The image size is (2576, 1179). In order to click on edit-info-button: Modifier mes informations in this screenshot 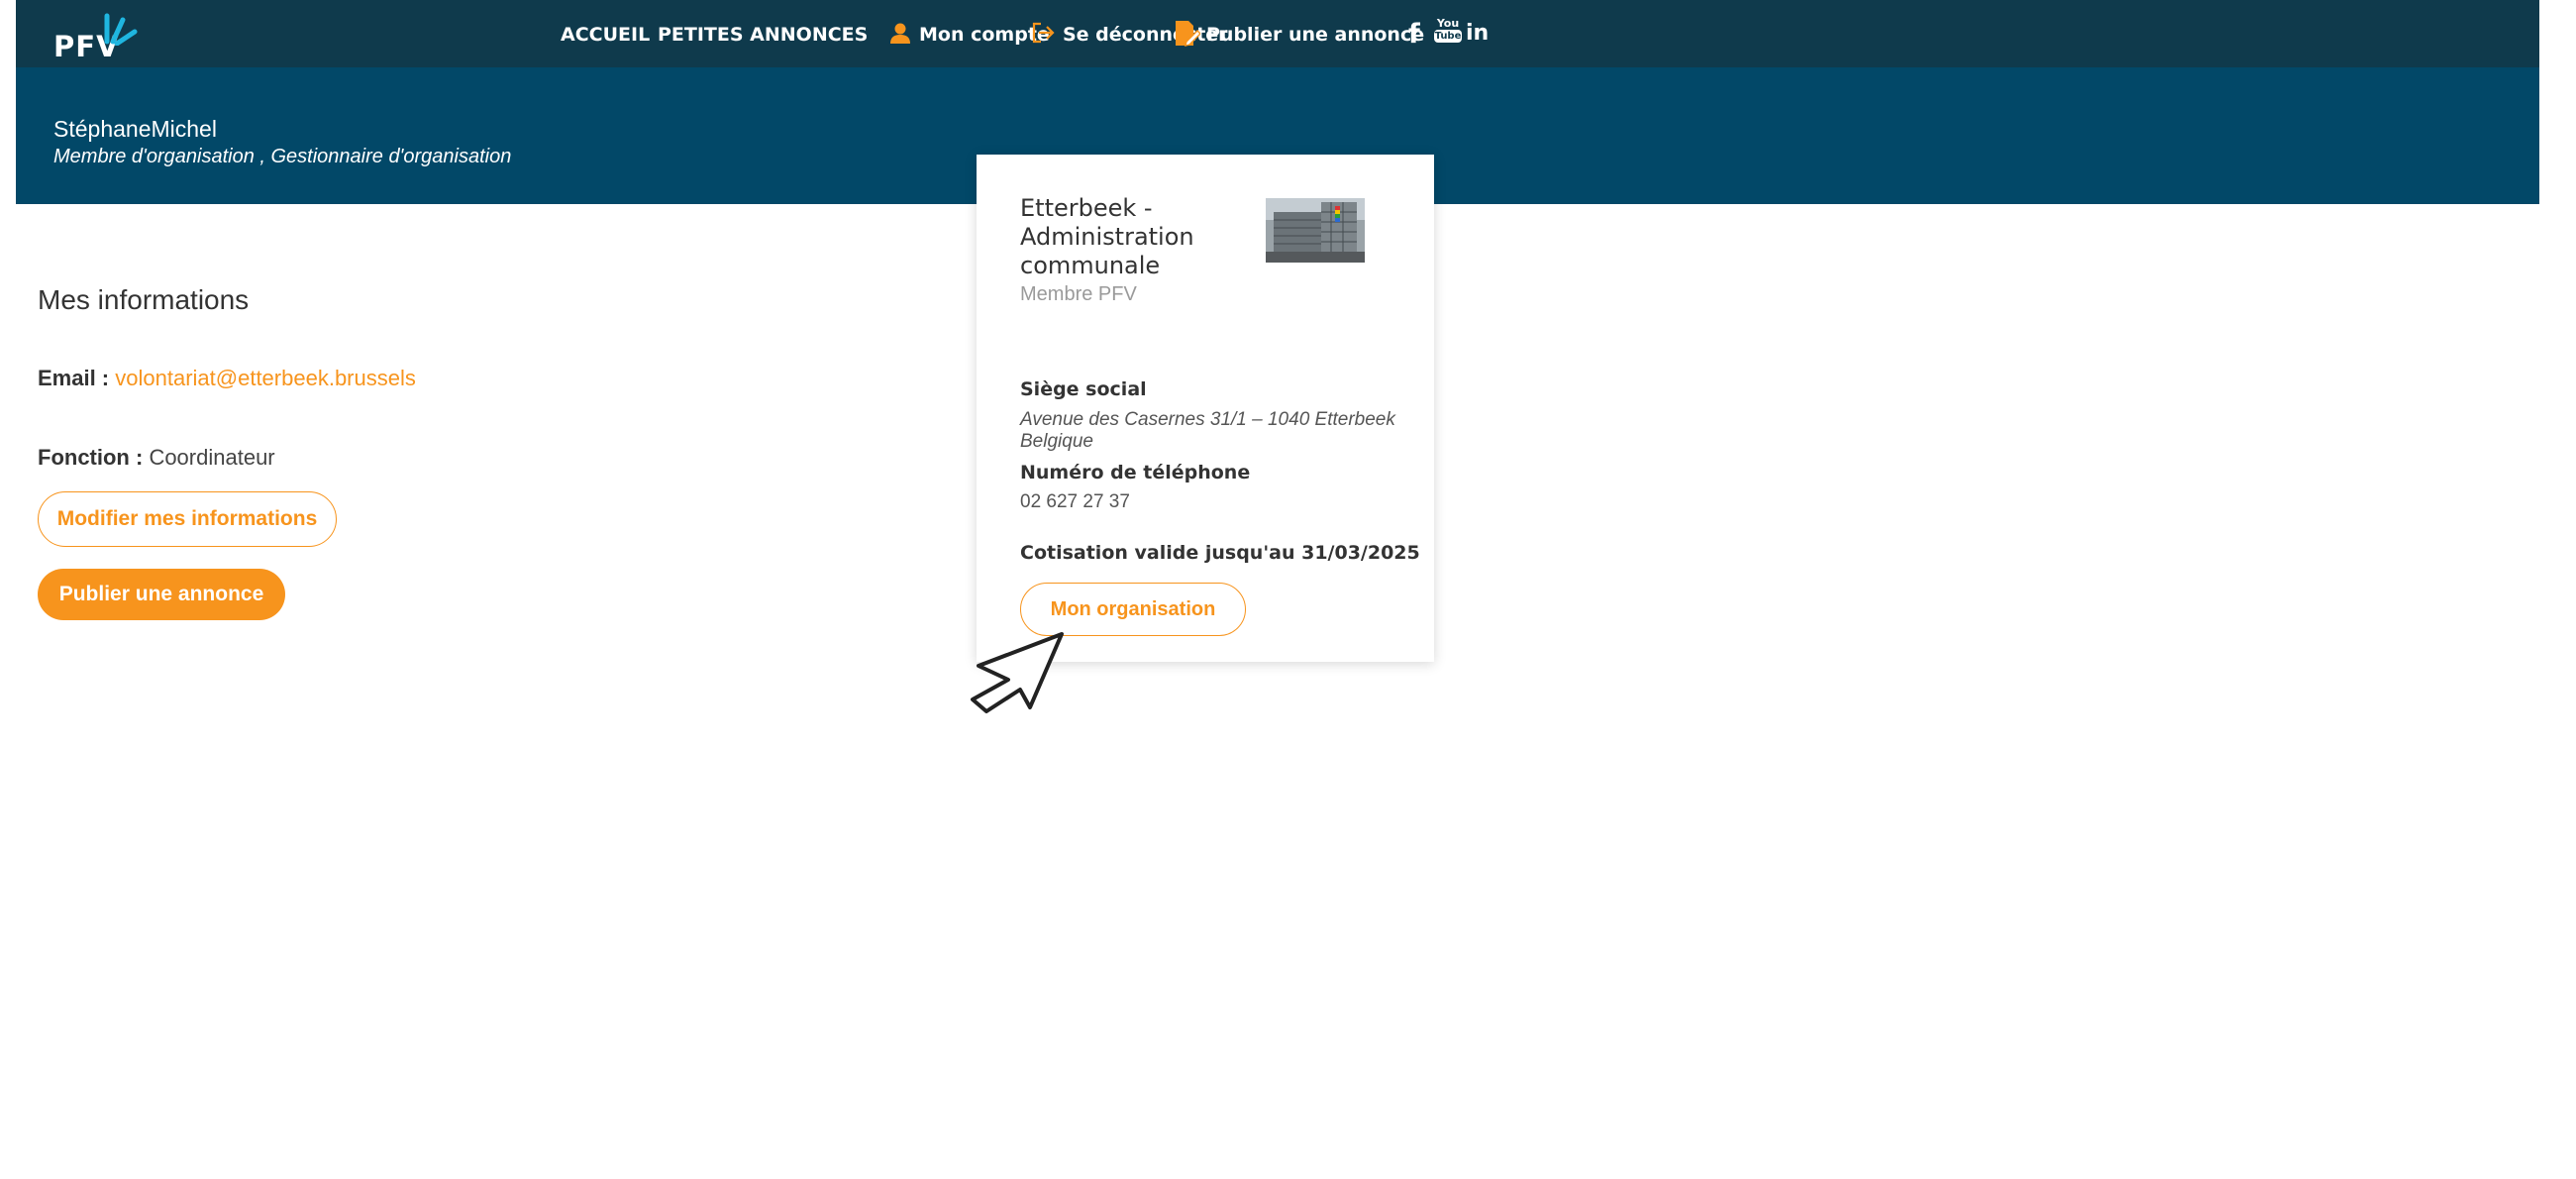, I will do `click(187, 519)`.